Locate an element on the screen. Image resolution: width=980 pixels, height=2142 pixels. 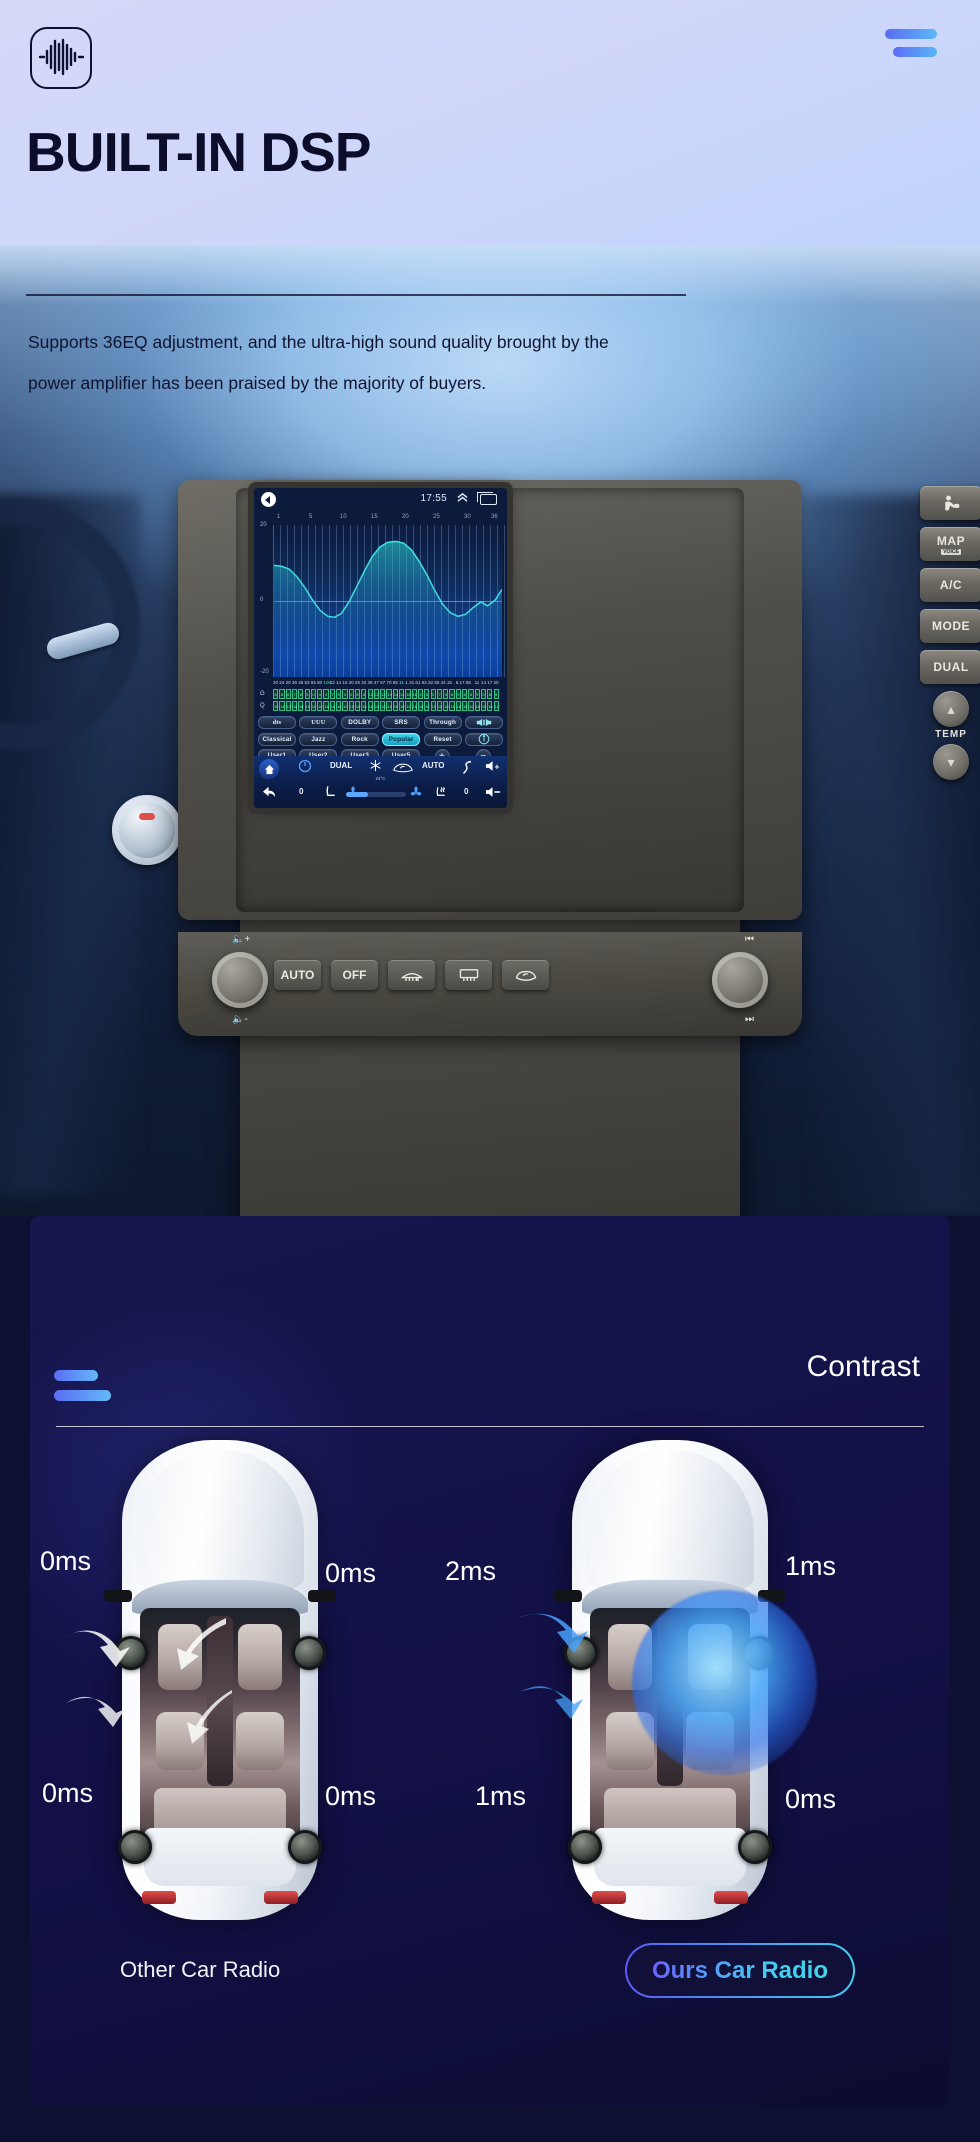
gain-cell: 11 is located at coordinates (414, 694).